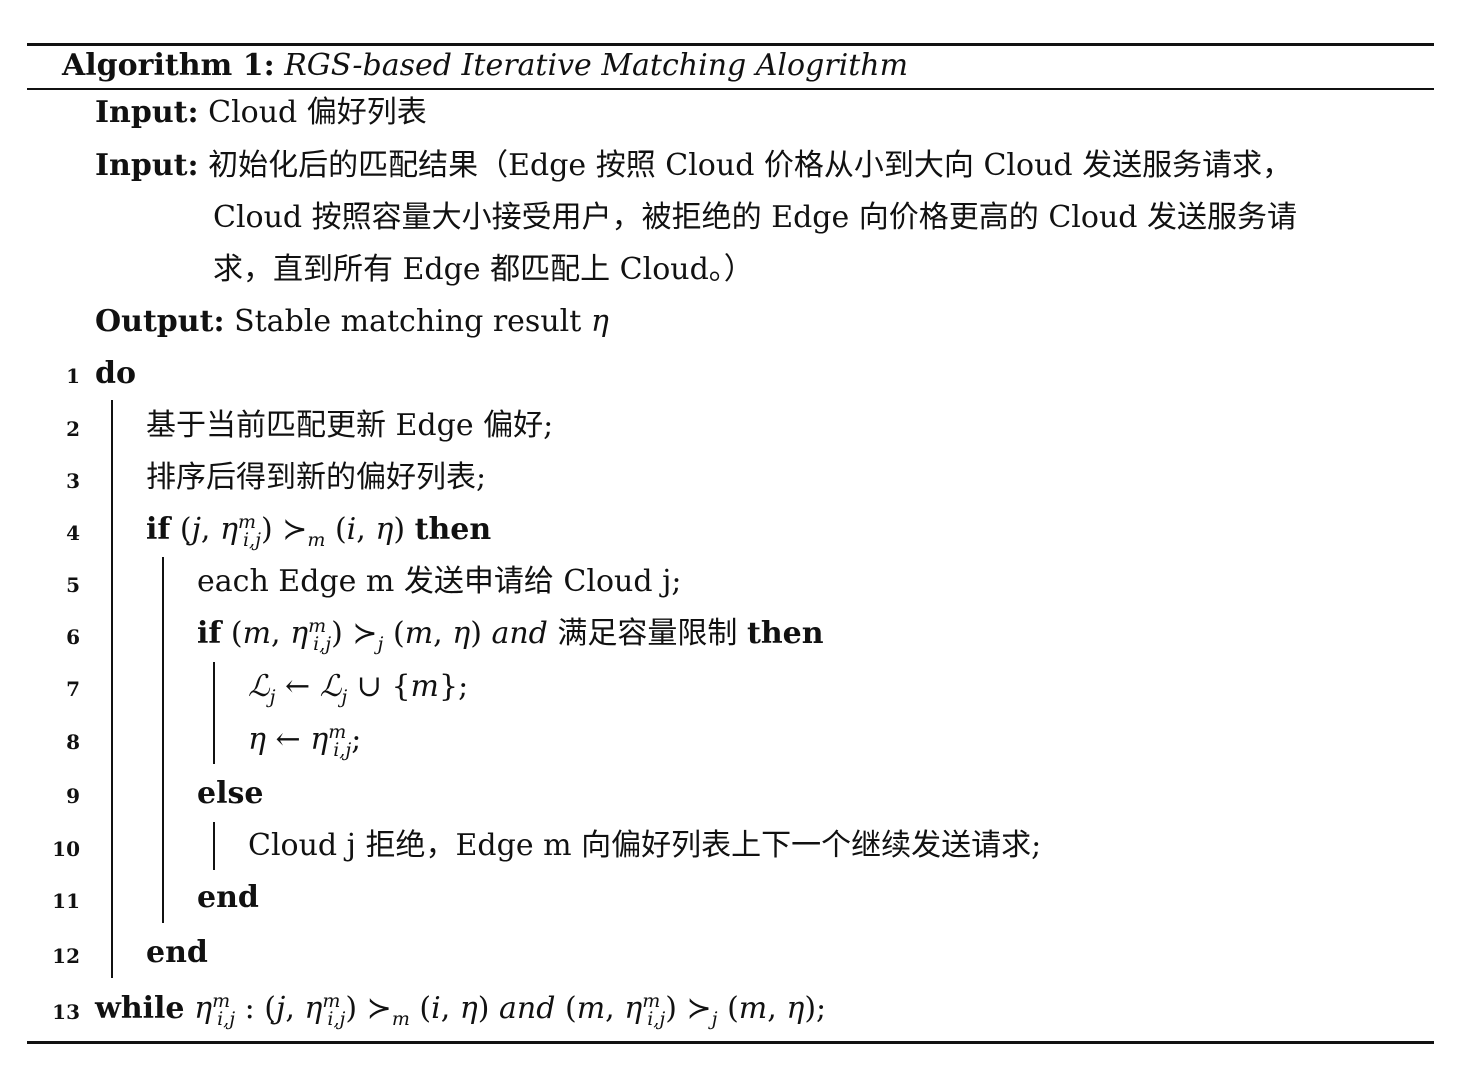 Image resolution: width=1478 pixels, height=1088 pixels. What do you see at coordinates (115, 373) in the screenshot?
I see `do-keyword: do` at bounding box center [115, 373].